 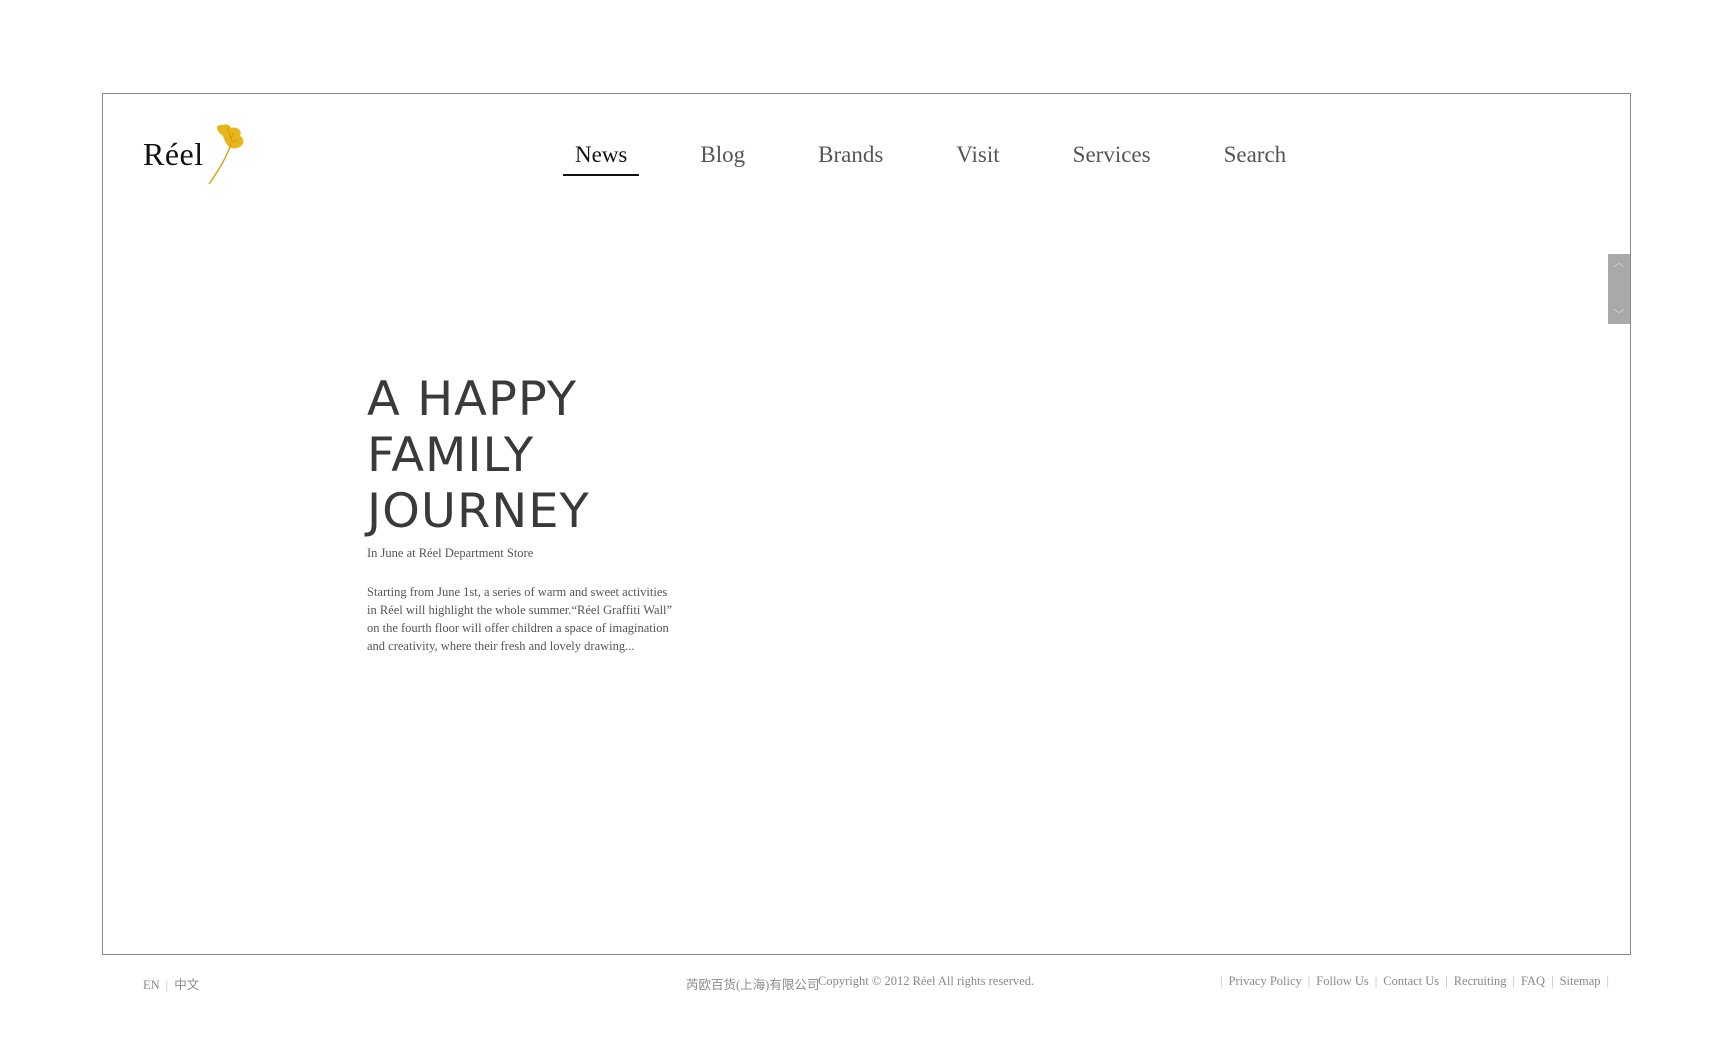 What do you see at coordinates (753, 985) in the screenshot?
I see `company-name: 芮欧百货(上海)有限公司` at bounding box center [753, 985].